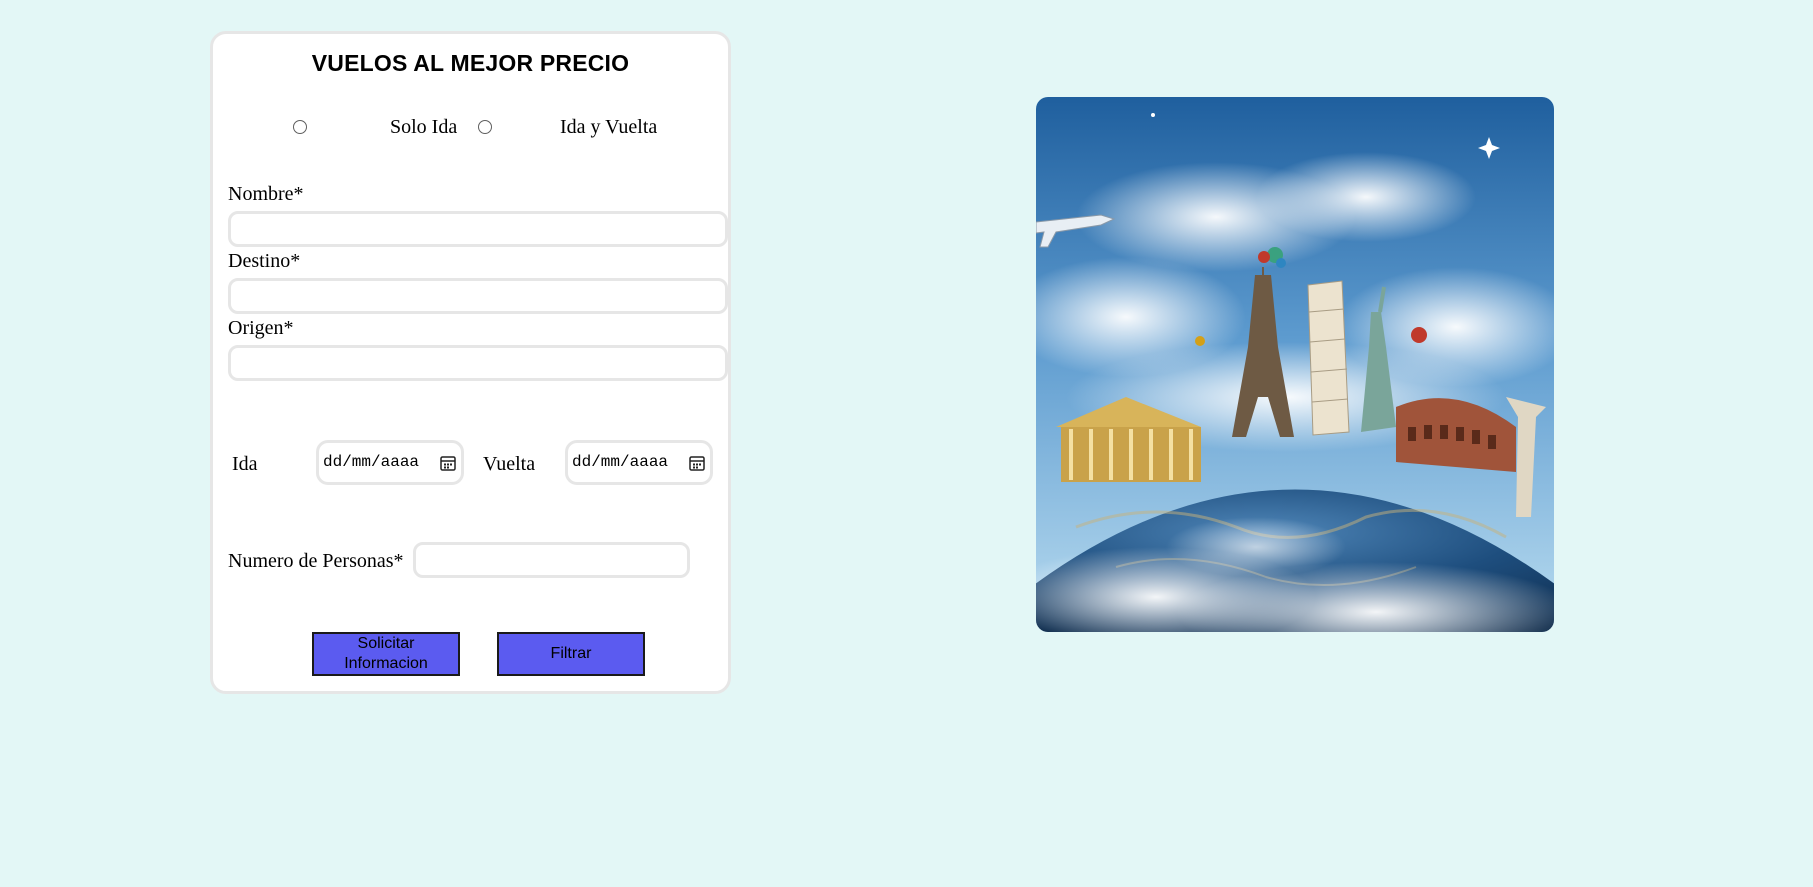 The height and width of the screenshot is (887, 1813). I want to click on vuelta-date-input: dd/mm/aaaa, so click(639, 462).